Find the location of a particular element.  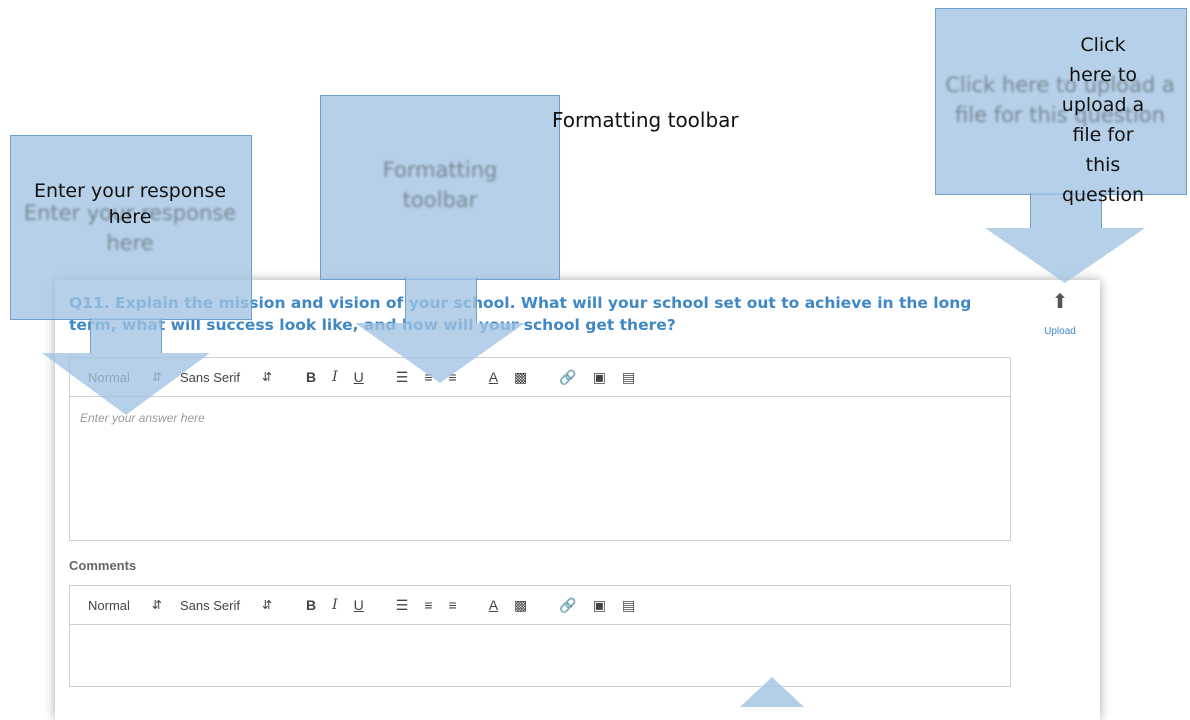

response-callout-text: Enter your response here is located at coordinates (130, 204).